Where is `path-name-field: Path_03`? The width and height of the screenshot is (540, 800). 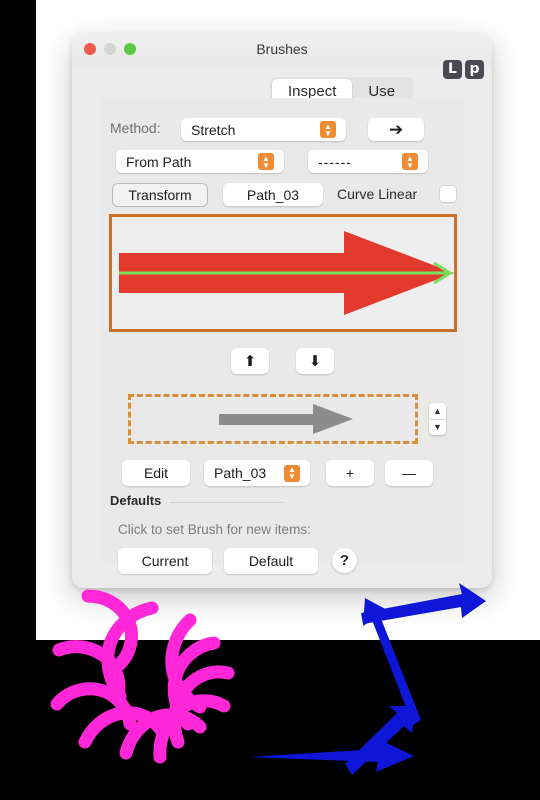
path-name-field: Path_03 is located at coordinates (273, 194).